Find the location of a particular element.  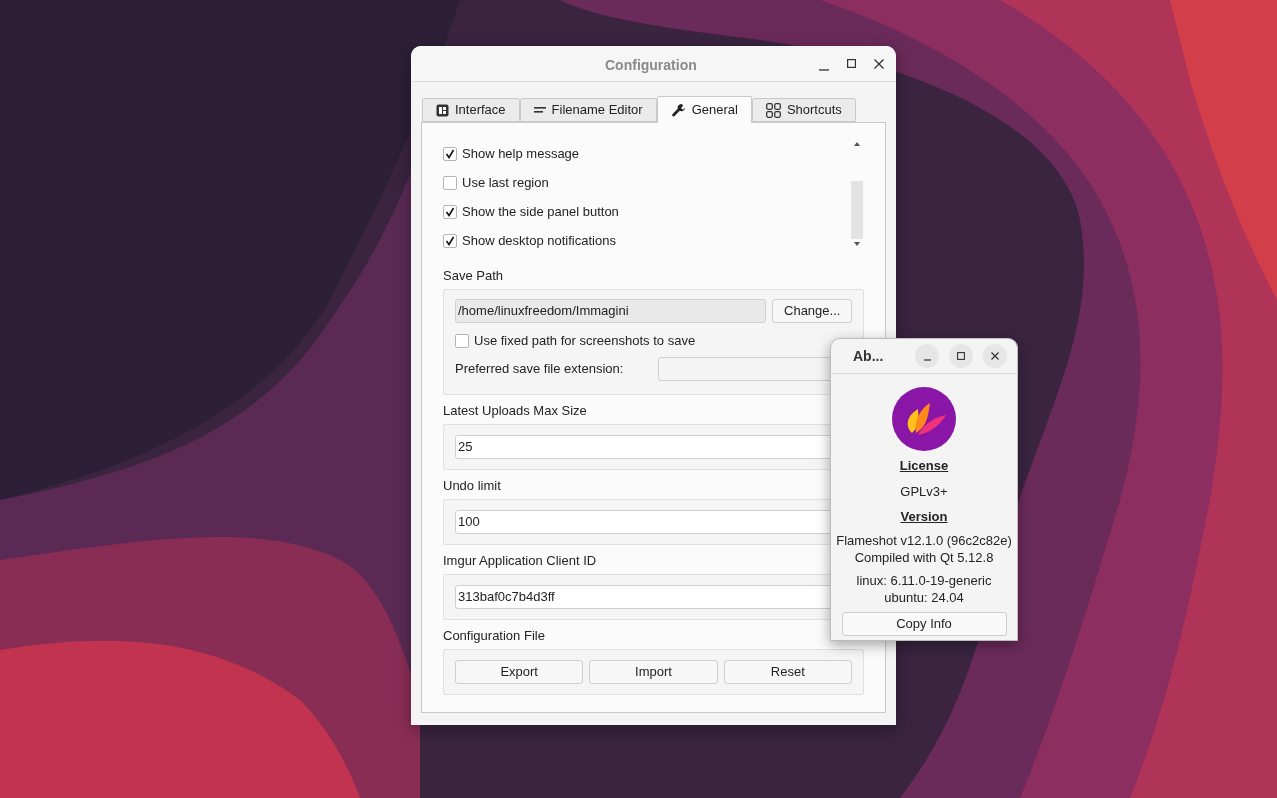

section-label: Latest Uploads Max Size is located at coordinates (515, 411).